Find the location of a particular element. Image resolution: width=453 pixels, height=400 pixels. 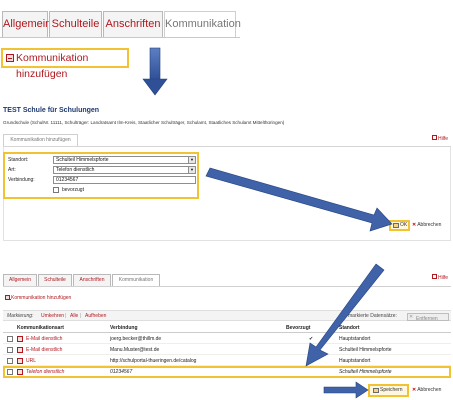

ok-icon is located at coordinates (396, 225).